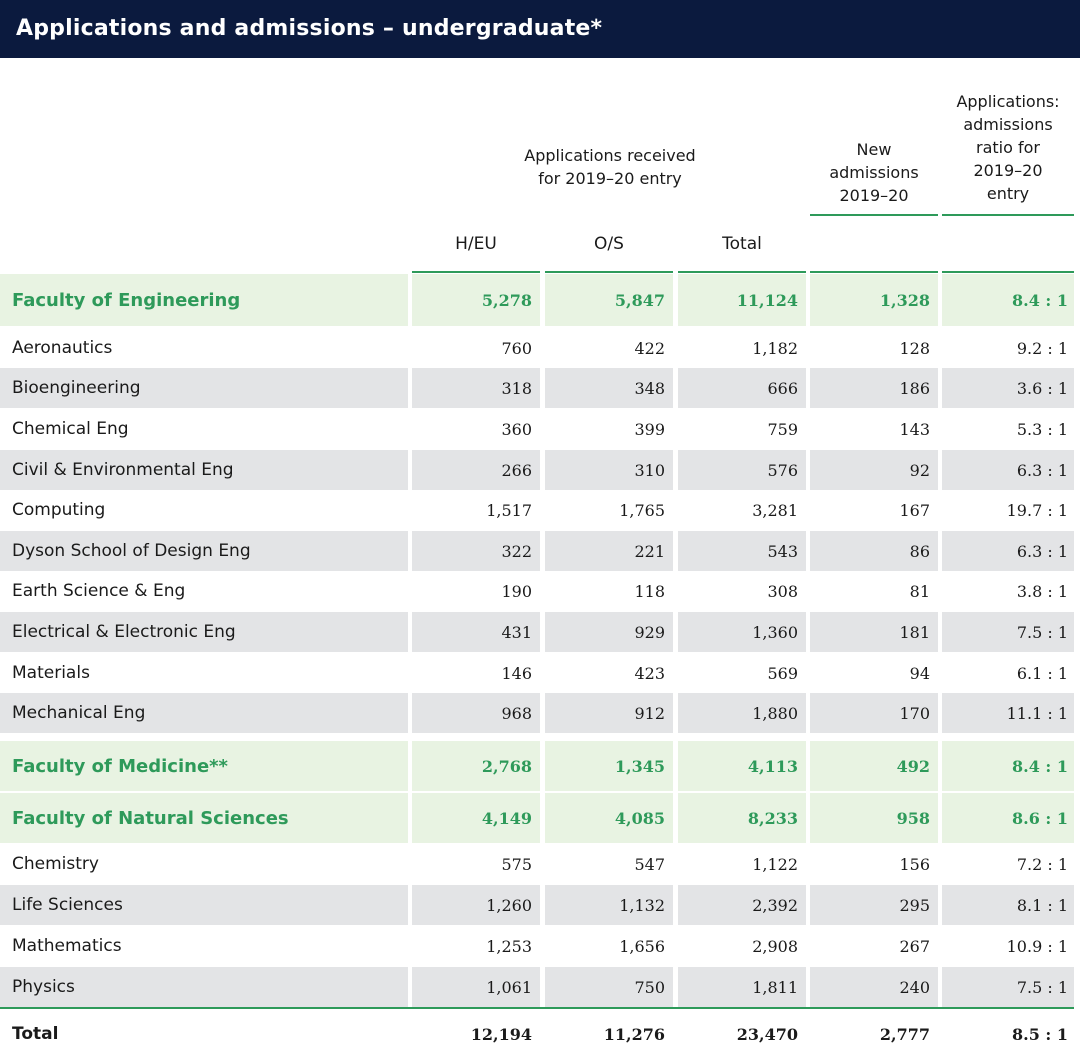 This screenshot has height=1061, width=1080. Describe the element at coordinates (767, 1034) in the screenshot. I see `cell-total: 23,470` at that location.